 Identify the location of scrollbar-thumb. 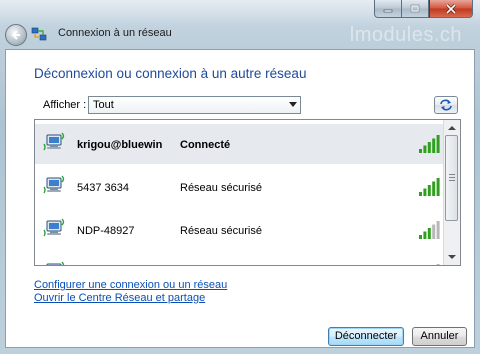
(451, 178).